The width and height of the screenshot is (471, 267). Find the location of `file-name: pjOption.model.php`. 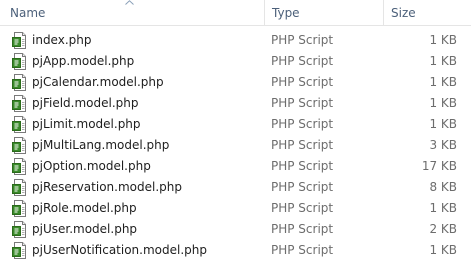

file-name: pjOption.model.php is located at coordinates (91, 166).